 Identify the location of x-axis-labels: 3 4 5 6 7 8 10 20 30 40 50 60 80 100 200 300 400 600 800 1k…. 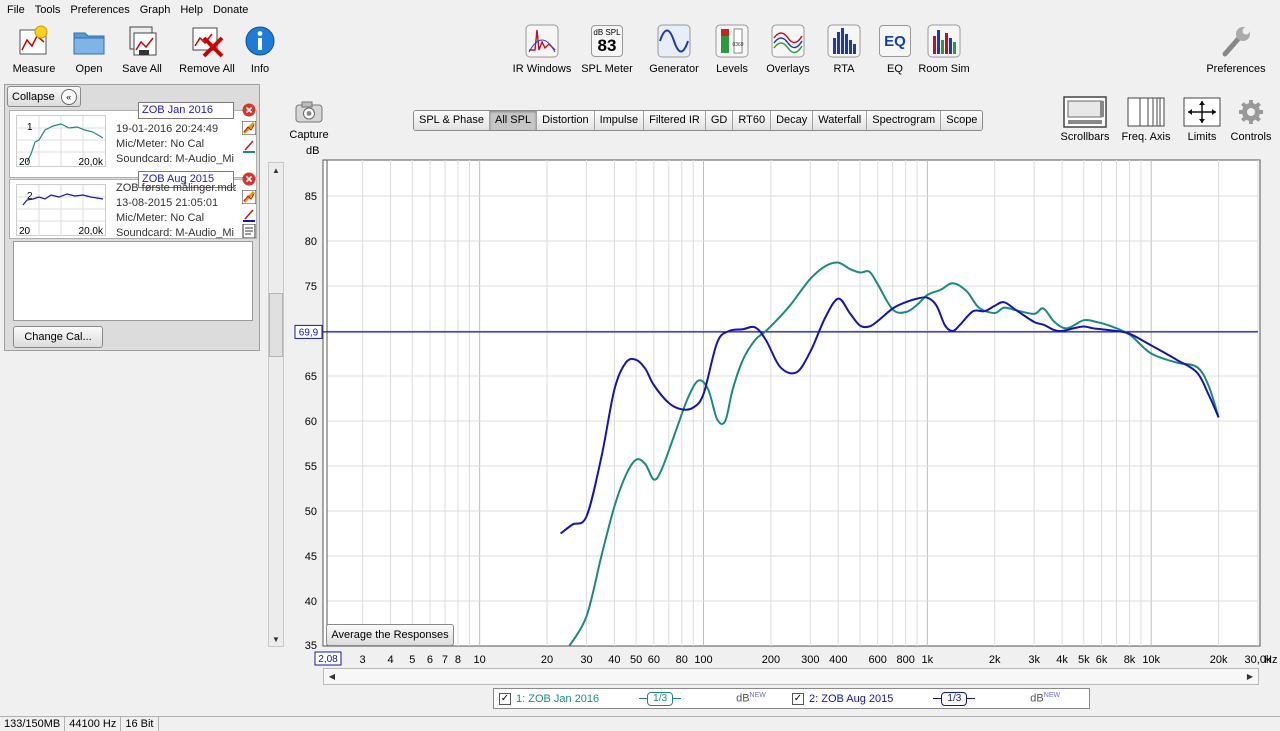
(816, 660).